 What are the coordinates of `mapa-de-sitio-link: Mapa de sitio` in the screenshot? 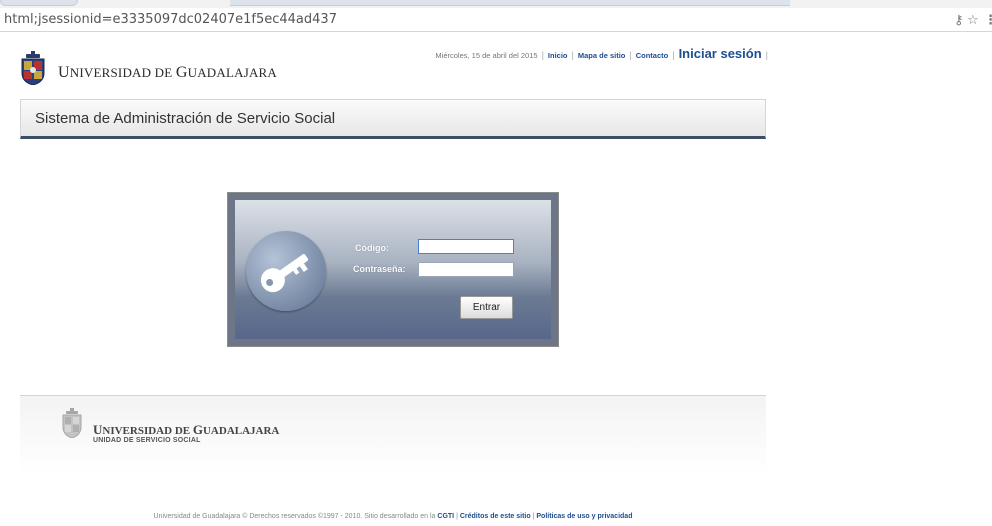 It's located at (602, 55).